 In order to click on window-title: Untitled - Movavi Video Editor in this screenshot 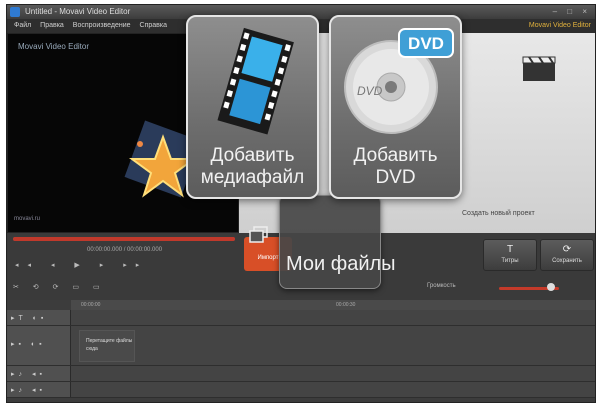, I will do `click(78, 11)`.